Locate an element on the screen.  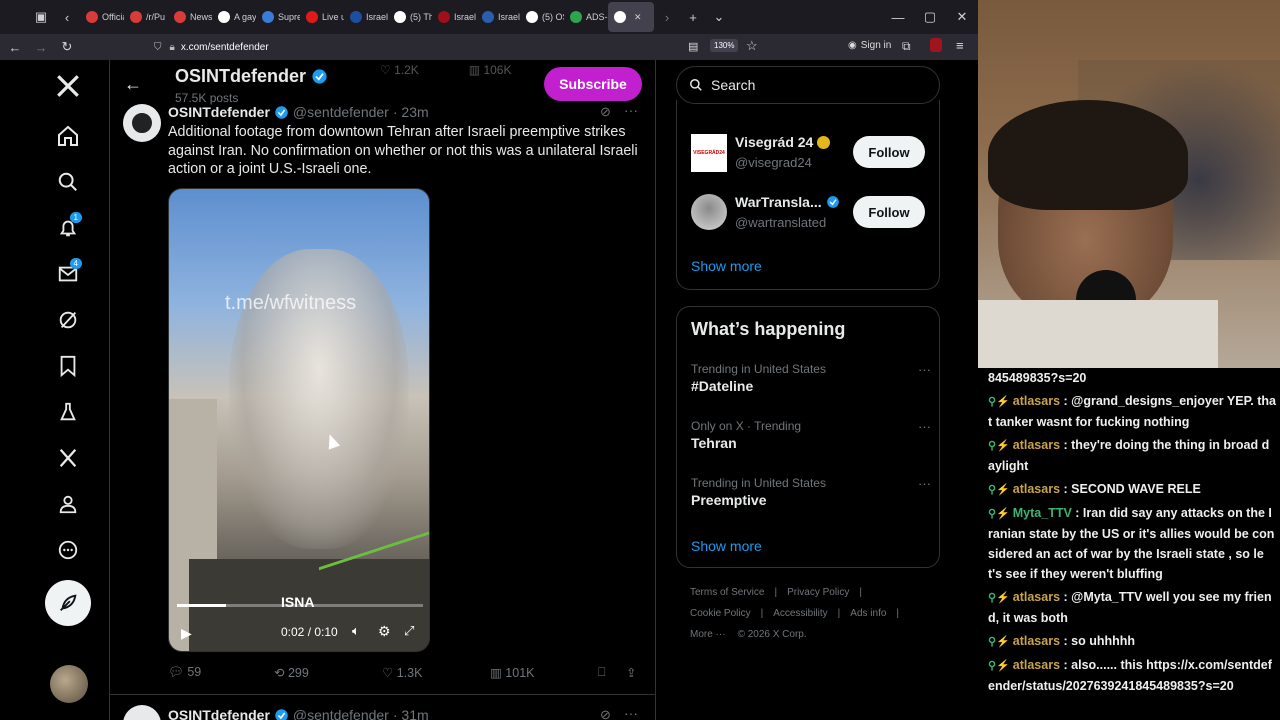
browser-tab-9: Israel is located at coordinates (498, 17).